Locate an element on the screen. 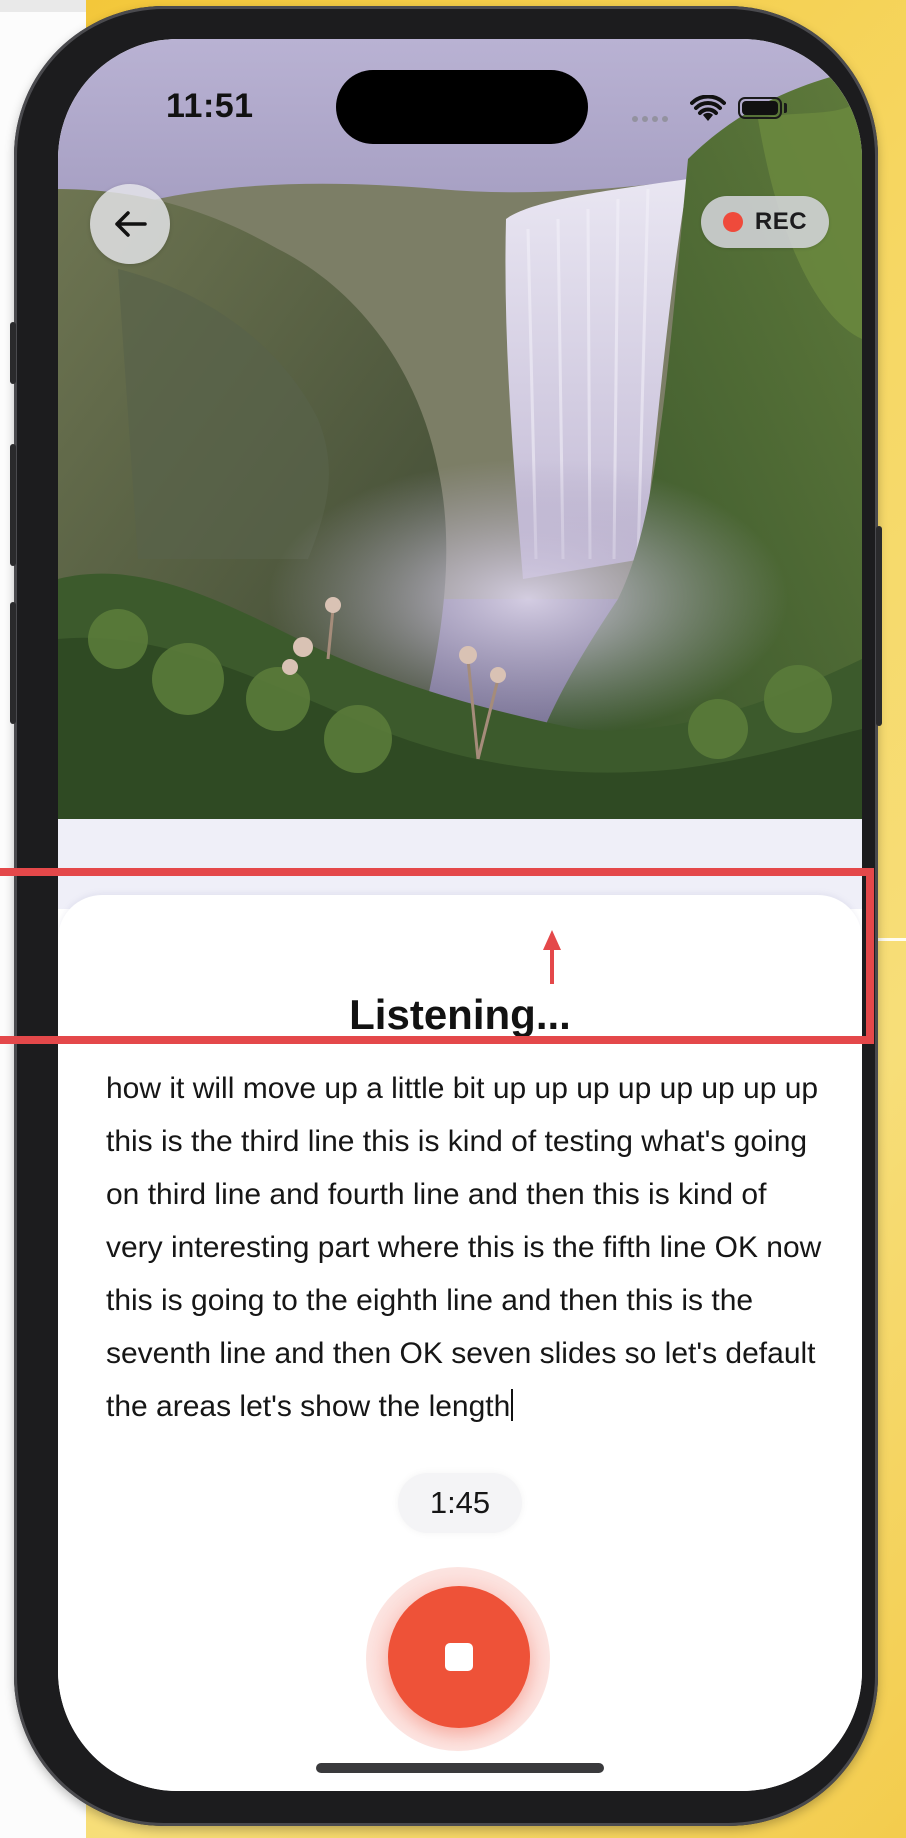 The height and width of the screenshot is (1838, 906). stop-icon is located at coordinates (459, 1657).